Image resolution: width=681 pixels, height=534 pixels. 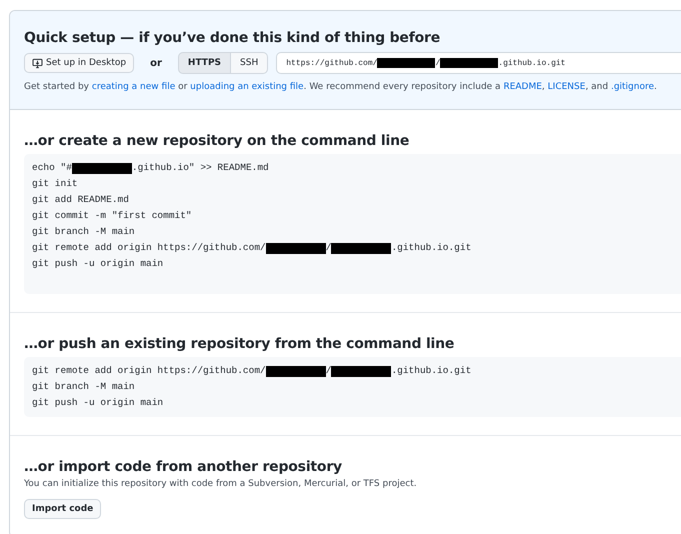 What do you see at coordinates (156, 63) in the screenshot?
I see `or-label: or` at bounding box center [156, 63].